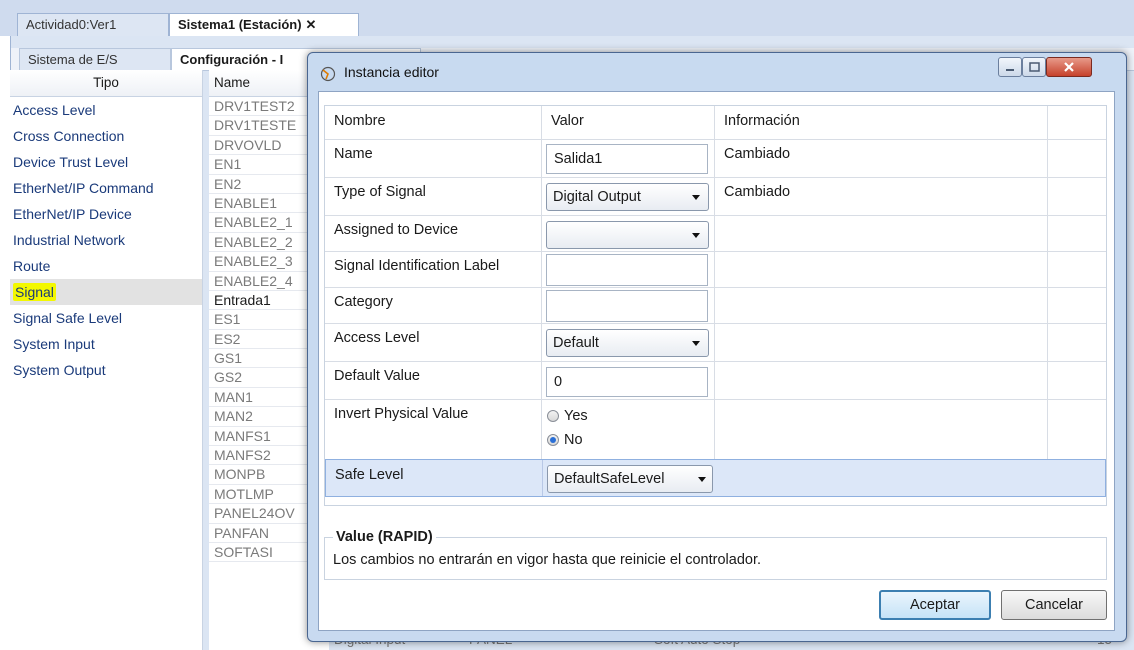  I want to click on type-item-label: Signal Safe Level, so click(67, 318).